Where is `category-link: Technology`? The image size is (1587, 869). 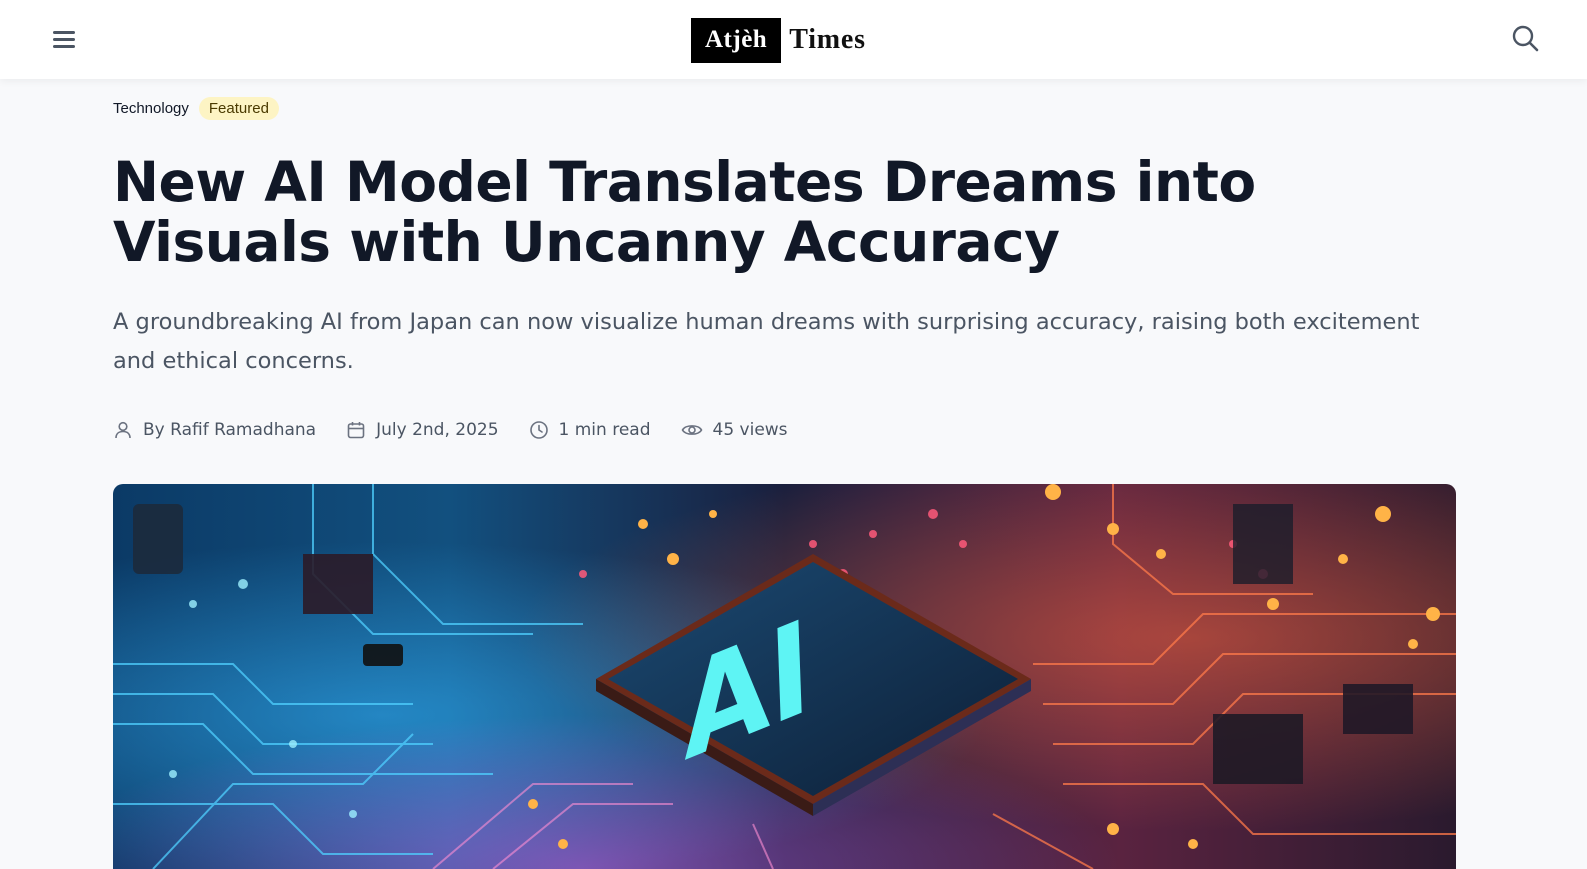
category-link: Technology is located at coordinates (151, 108).